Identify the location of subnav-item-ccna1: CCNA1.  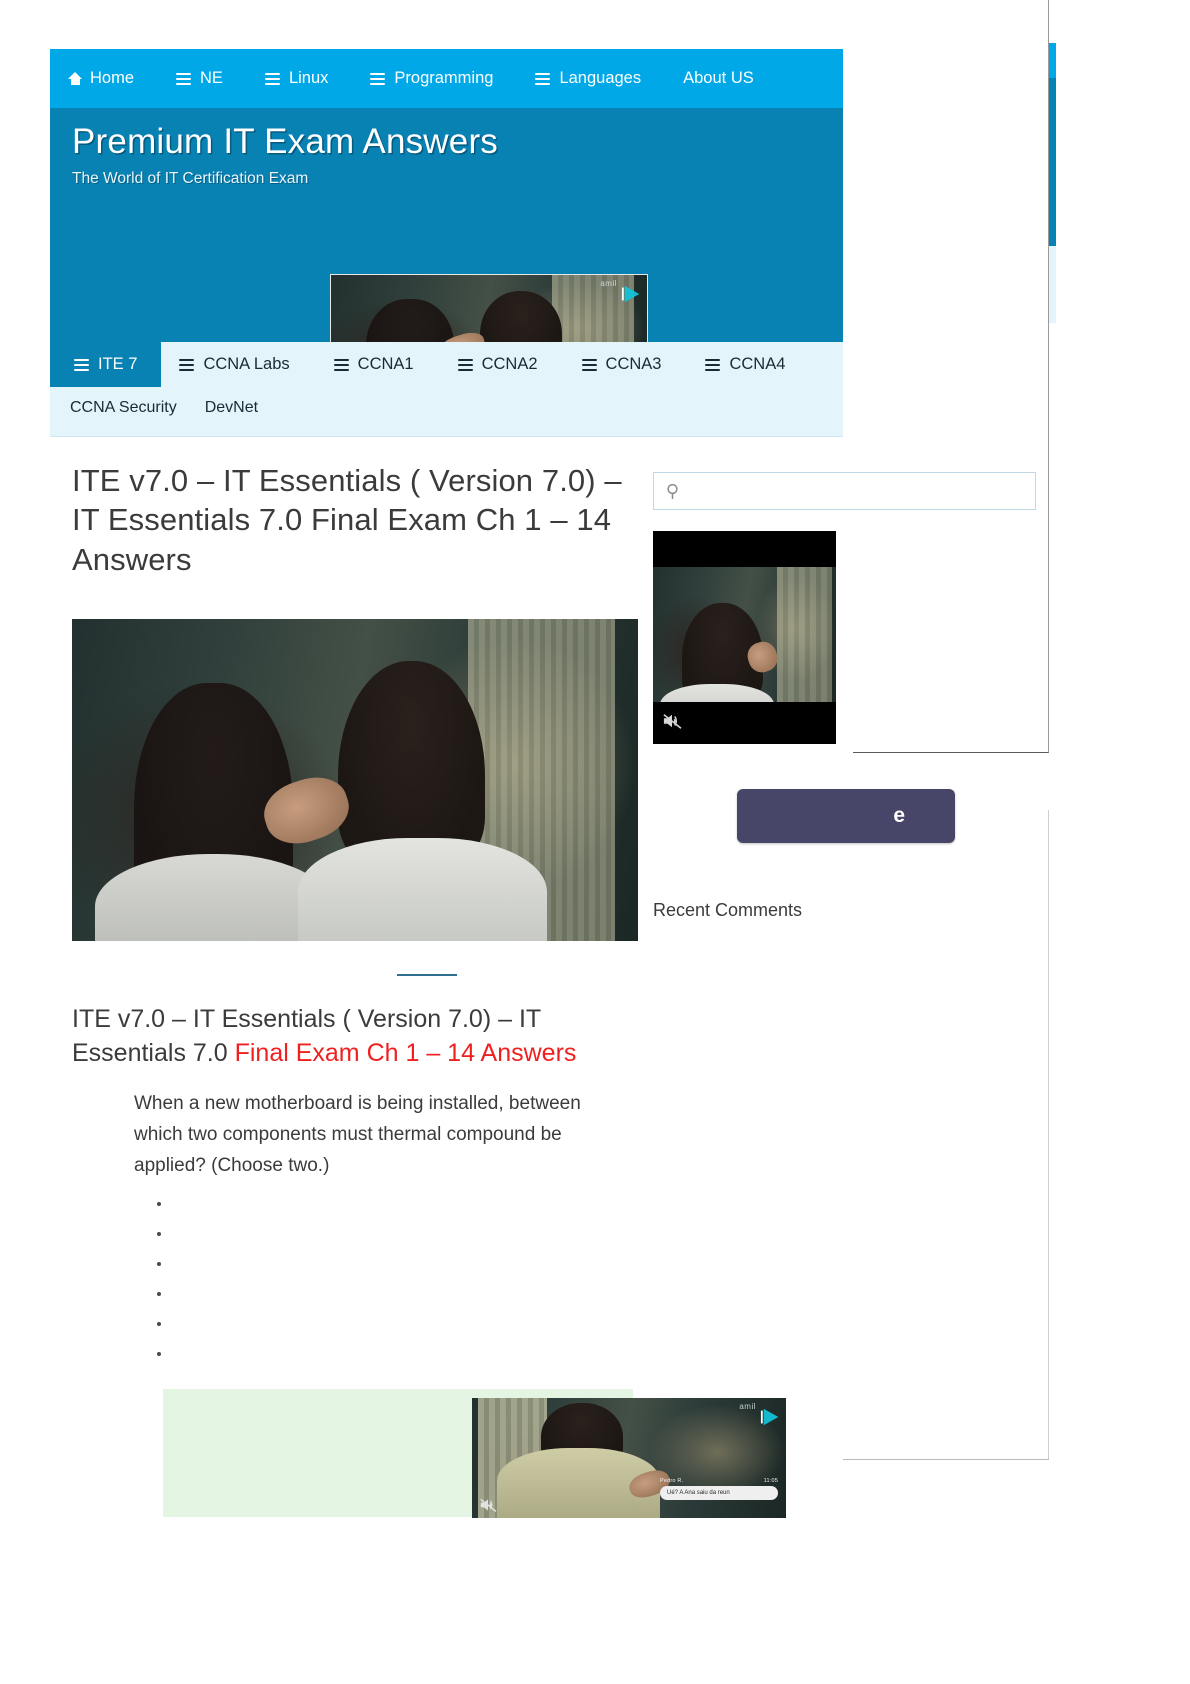
(373, 364).